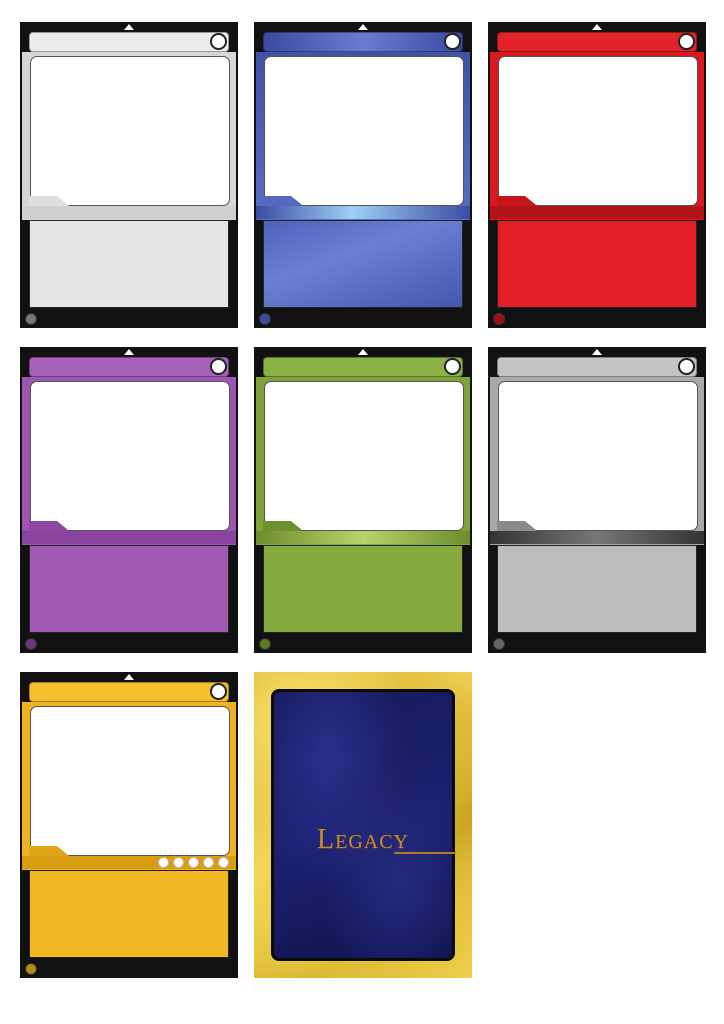 The height and width of the screenshot is (1024, 724). I want to click on card-frame-purple, so click(129, 500).